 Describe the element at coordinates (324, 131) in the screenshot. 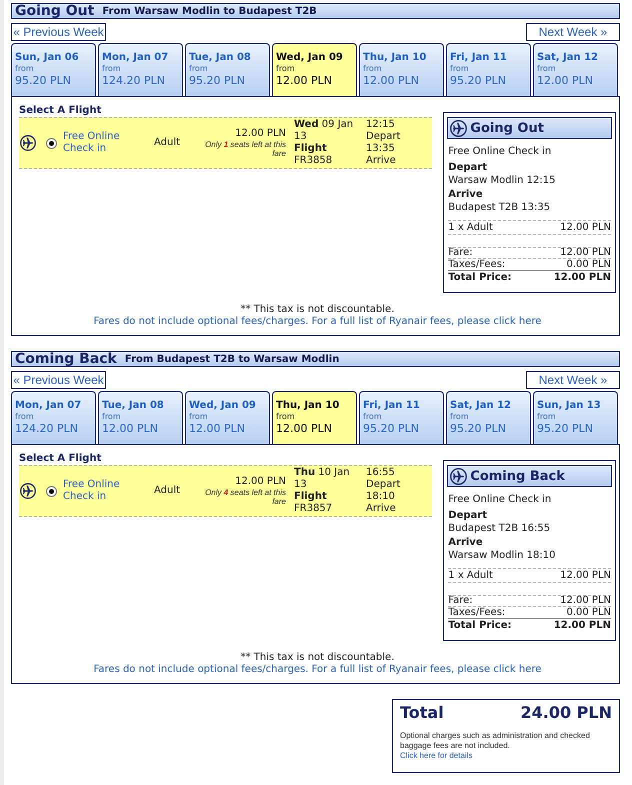

I see `flight-date: Wed 09 Jan 13` at that location.